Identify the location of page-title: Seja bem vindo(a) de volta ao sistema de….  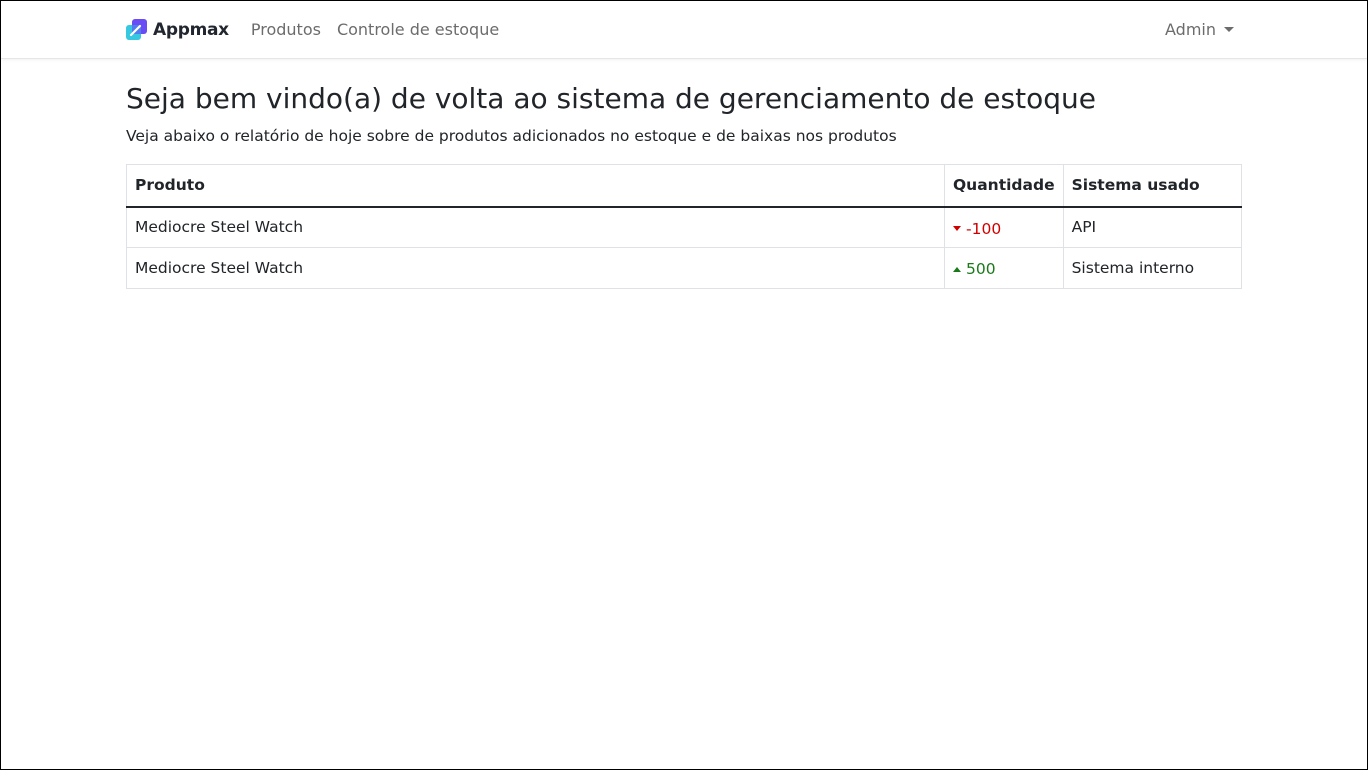
(611, 98).